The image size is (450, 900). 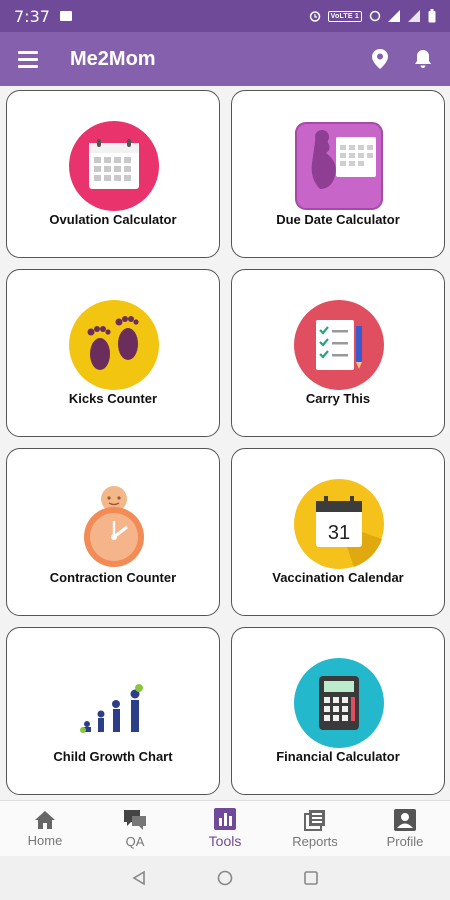 I want to click on tool-label: Vaccination Calendar, so click(x=338, y=577).